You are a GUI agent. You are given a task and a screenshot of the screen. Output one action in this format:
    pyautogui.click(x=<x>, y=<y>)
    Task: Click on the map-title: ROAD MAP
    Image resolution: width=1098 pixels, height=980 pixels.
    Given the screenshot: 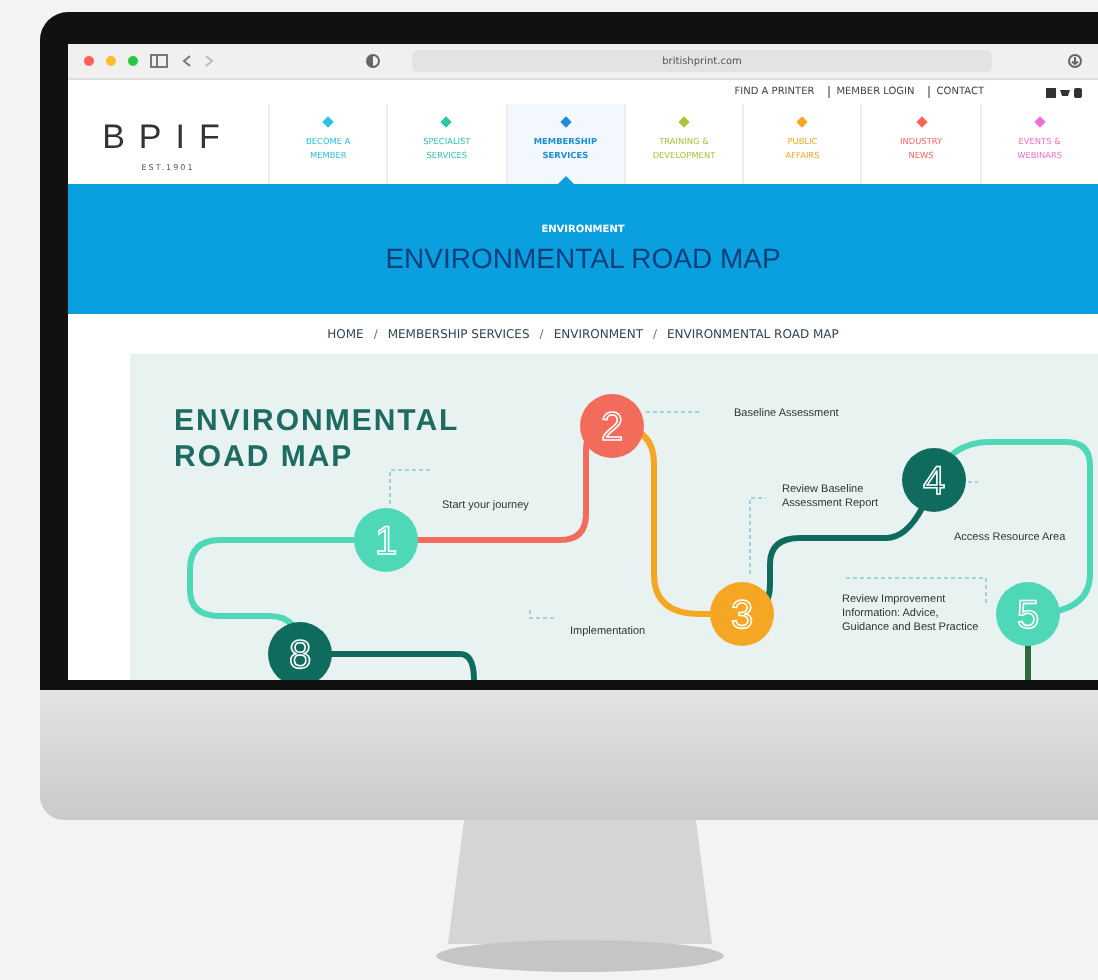 What is the action you would take?
    pyautogui.click(x=264, y=457)
    